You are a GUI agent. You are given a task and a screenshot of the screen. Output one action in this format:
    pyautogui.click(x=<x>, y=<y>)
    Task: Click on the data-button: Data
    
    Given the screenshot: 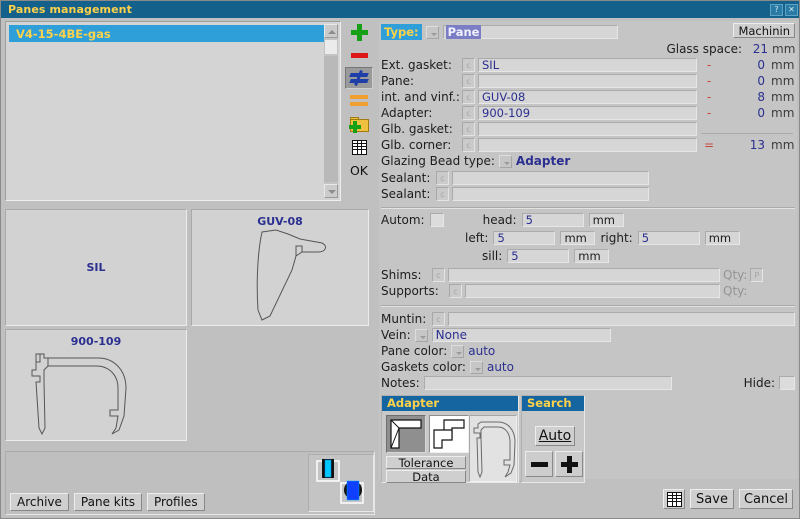 What is the action you would take?
    pyautogui.click(x=426, y=477)
    